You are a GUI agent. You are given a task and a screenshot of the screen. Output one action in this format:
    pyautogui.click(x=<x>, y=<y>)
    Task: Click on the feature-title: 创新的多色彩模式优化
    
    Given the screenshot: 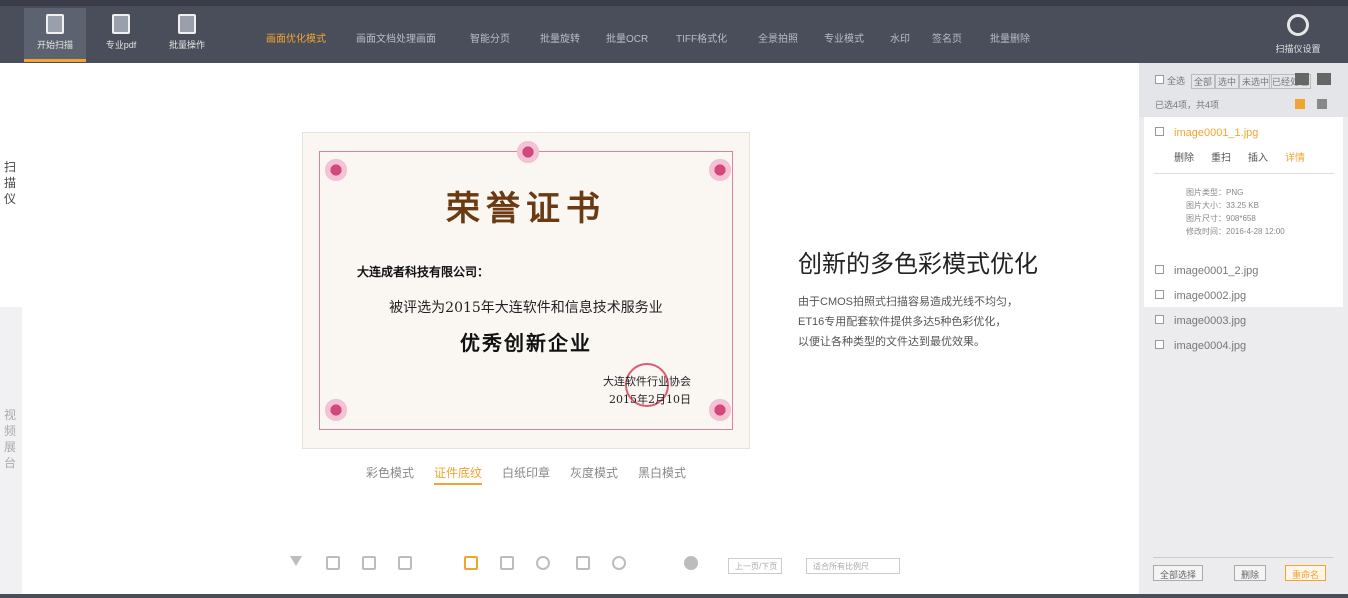 What is the action you would take?
    pyautogui.click(x=918, y=264)
    